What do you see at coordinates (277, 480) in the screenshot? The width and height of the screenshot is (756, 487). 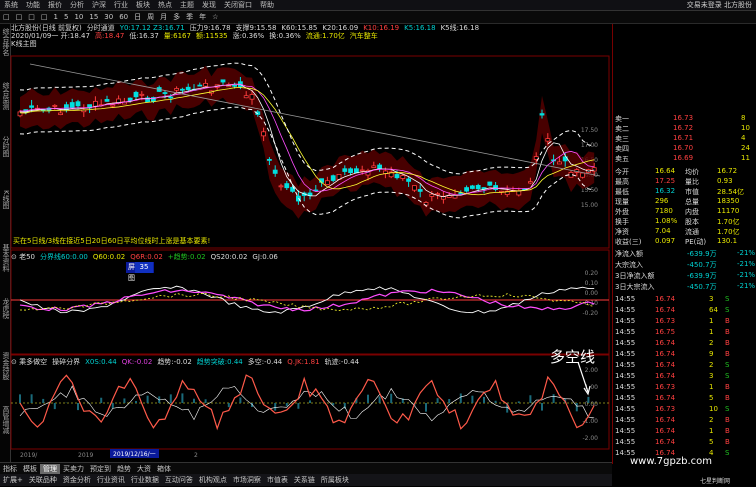 I see `info-tab: 市值表` at bounding box center [277, 480].